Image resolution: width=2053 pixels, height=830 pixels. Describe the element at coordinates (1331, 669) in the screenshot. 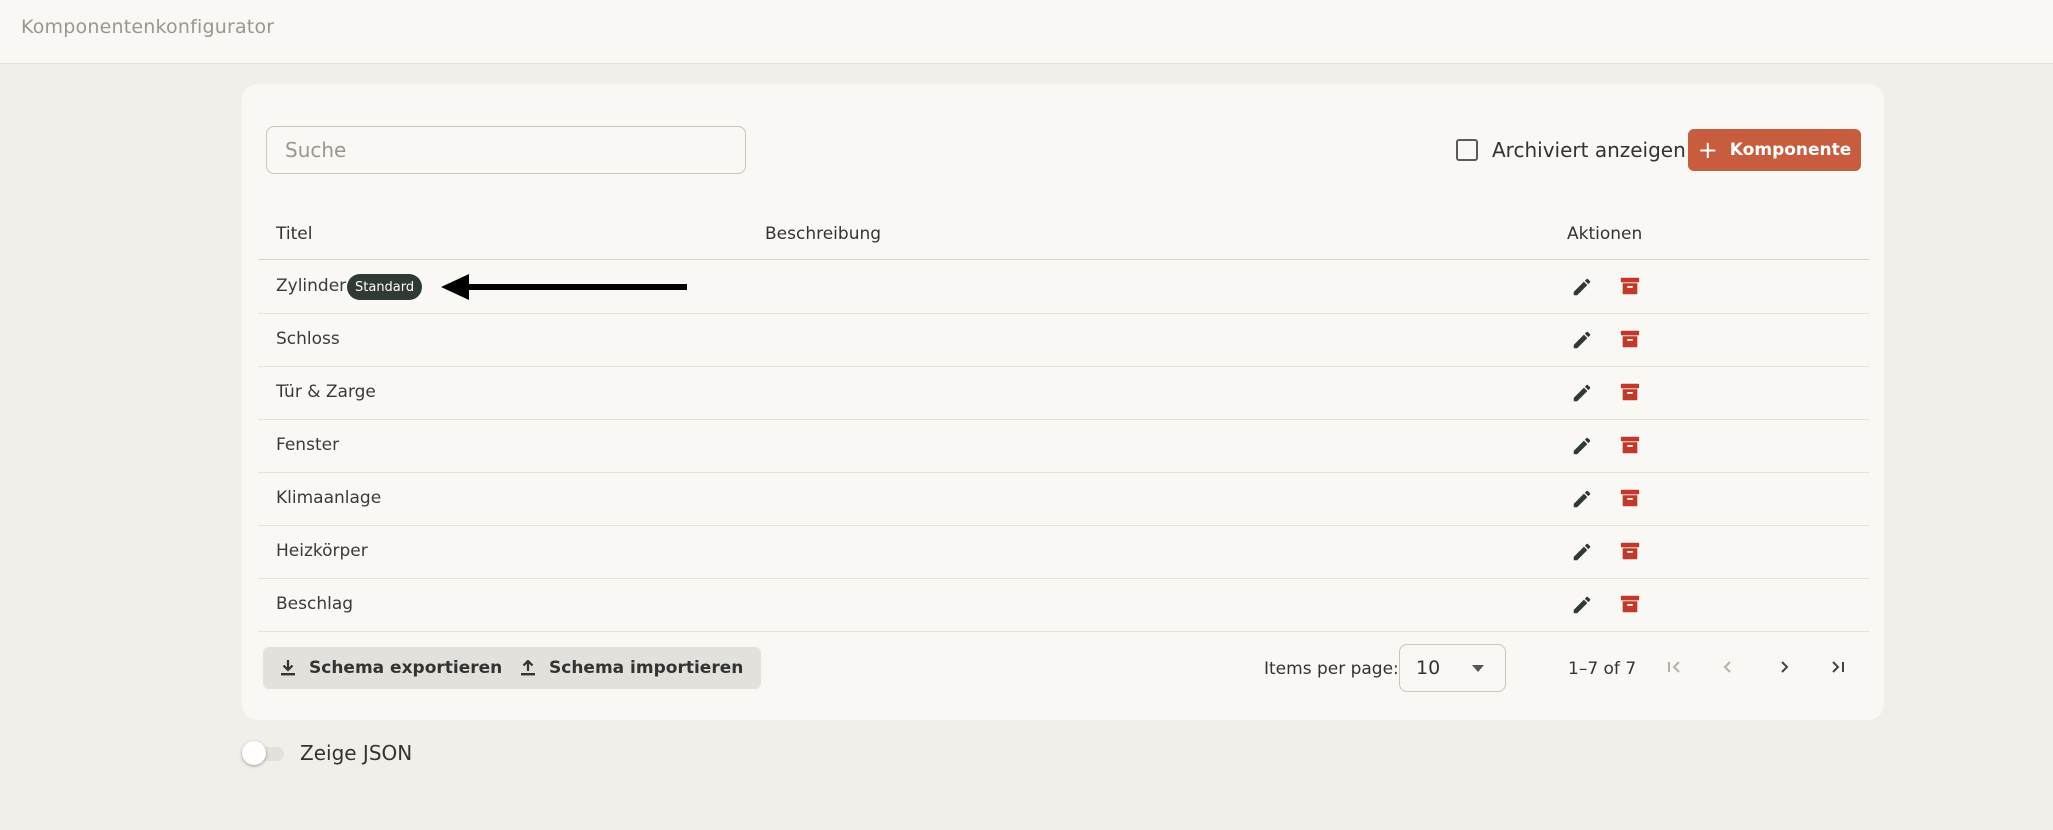

I see `items-per-page-label: Items per page:` at that location.